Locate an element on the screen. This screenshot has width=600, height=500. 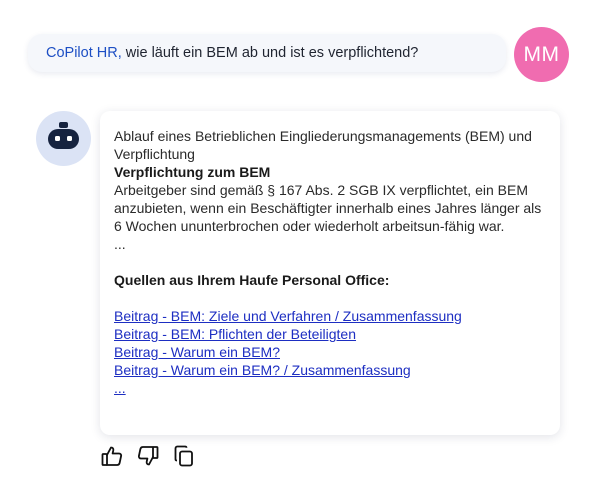
source-link: Beitrag - BEM: Pflichten der Beteiligten is located at coordinates (330, 334).